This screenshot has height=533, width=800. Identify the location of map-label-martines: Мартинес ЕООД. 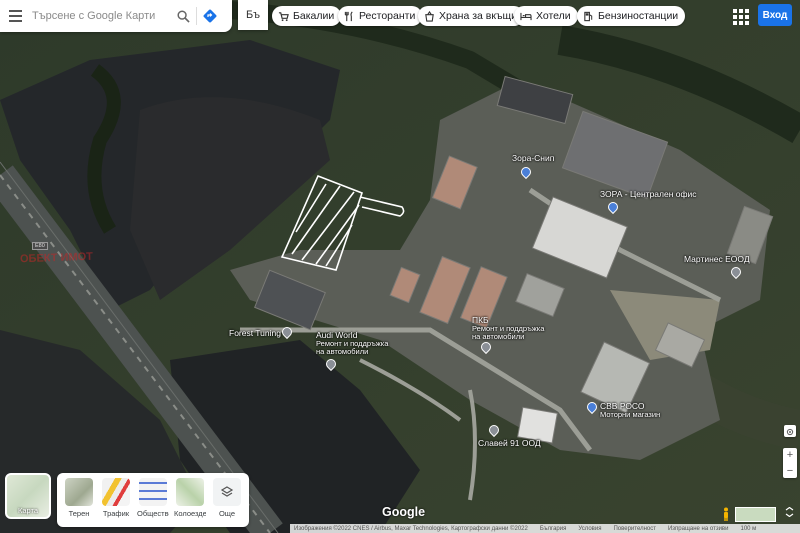
(717, 259).